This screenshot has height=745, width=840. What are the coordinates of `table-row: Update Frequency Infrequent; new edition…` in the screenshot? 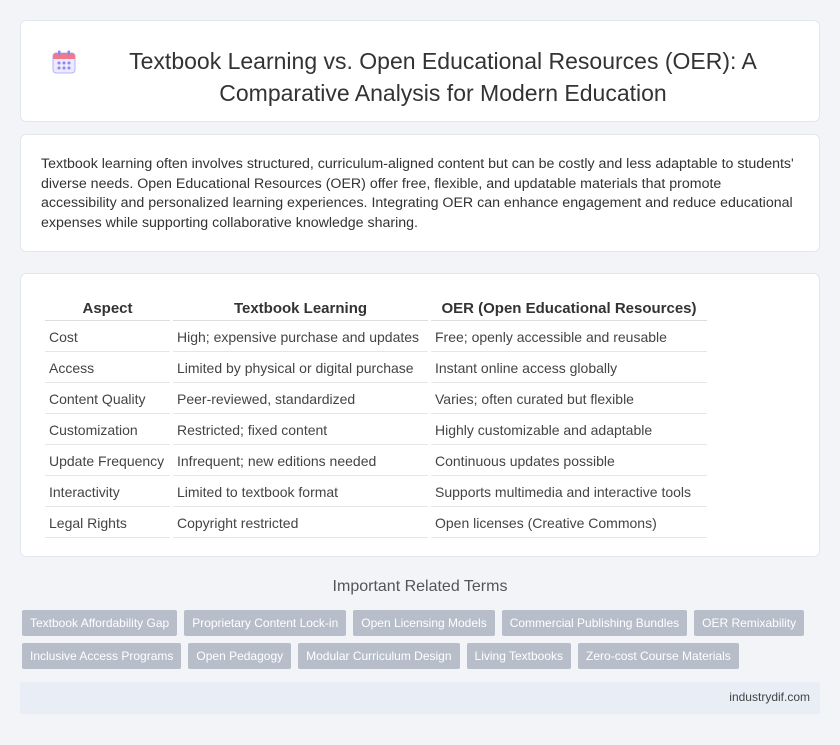 It's located at (376, 461).